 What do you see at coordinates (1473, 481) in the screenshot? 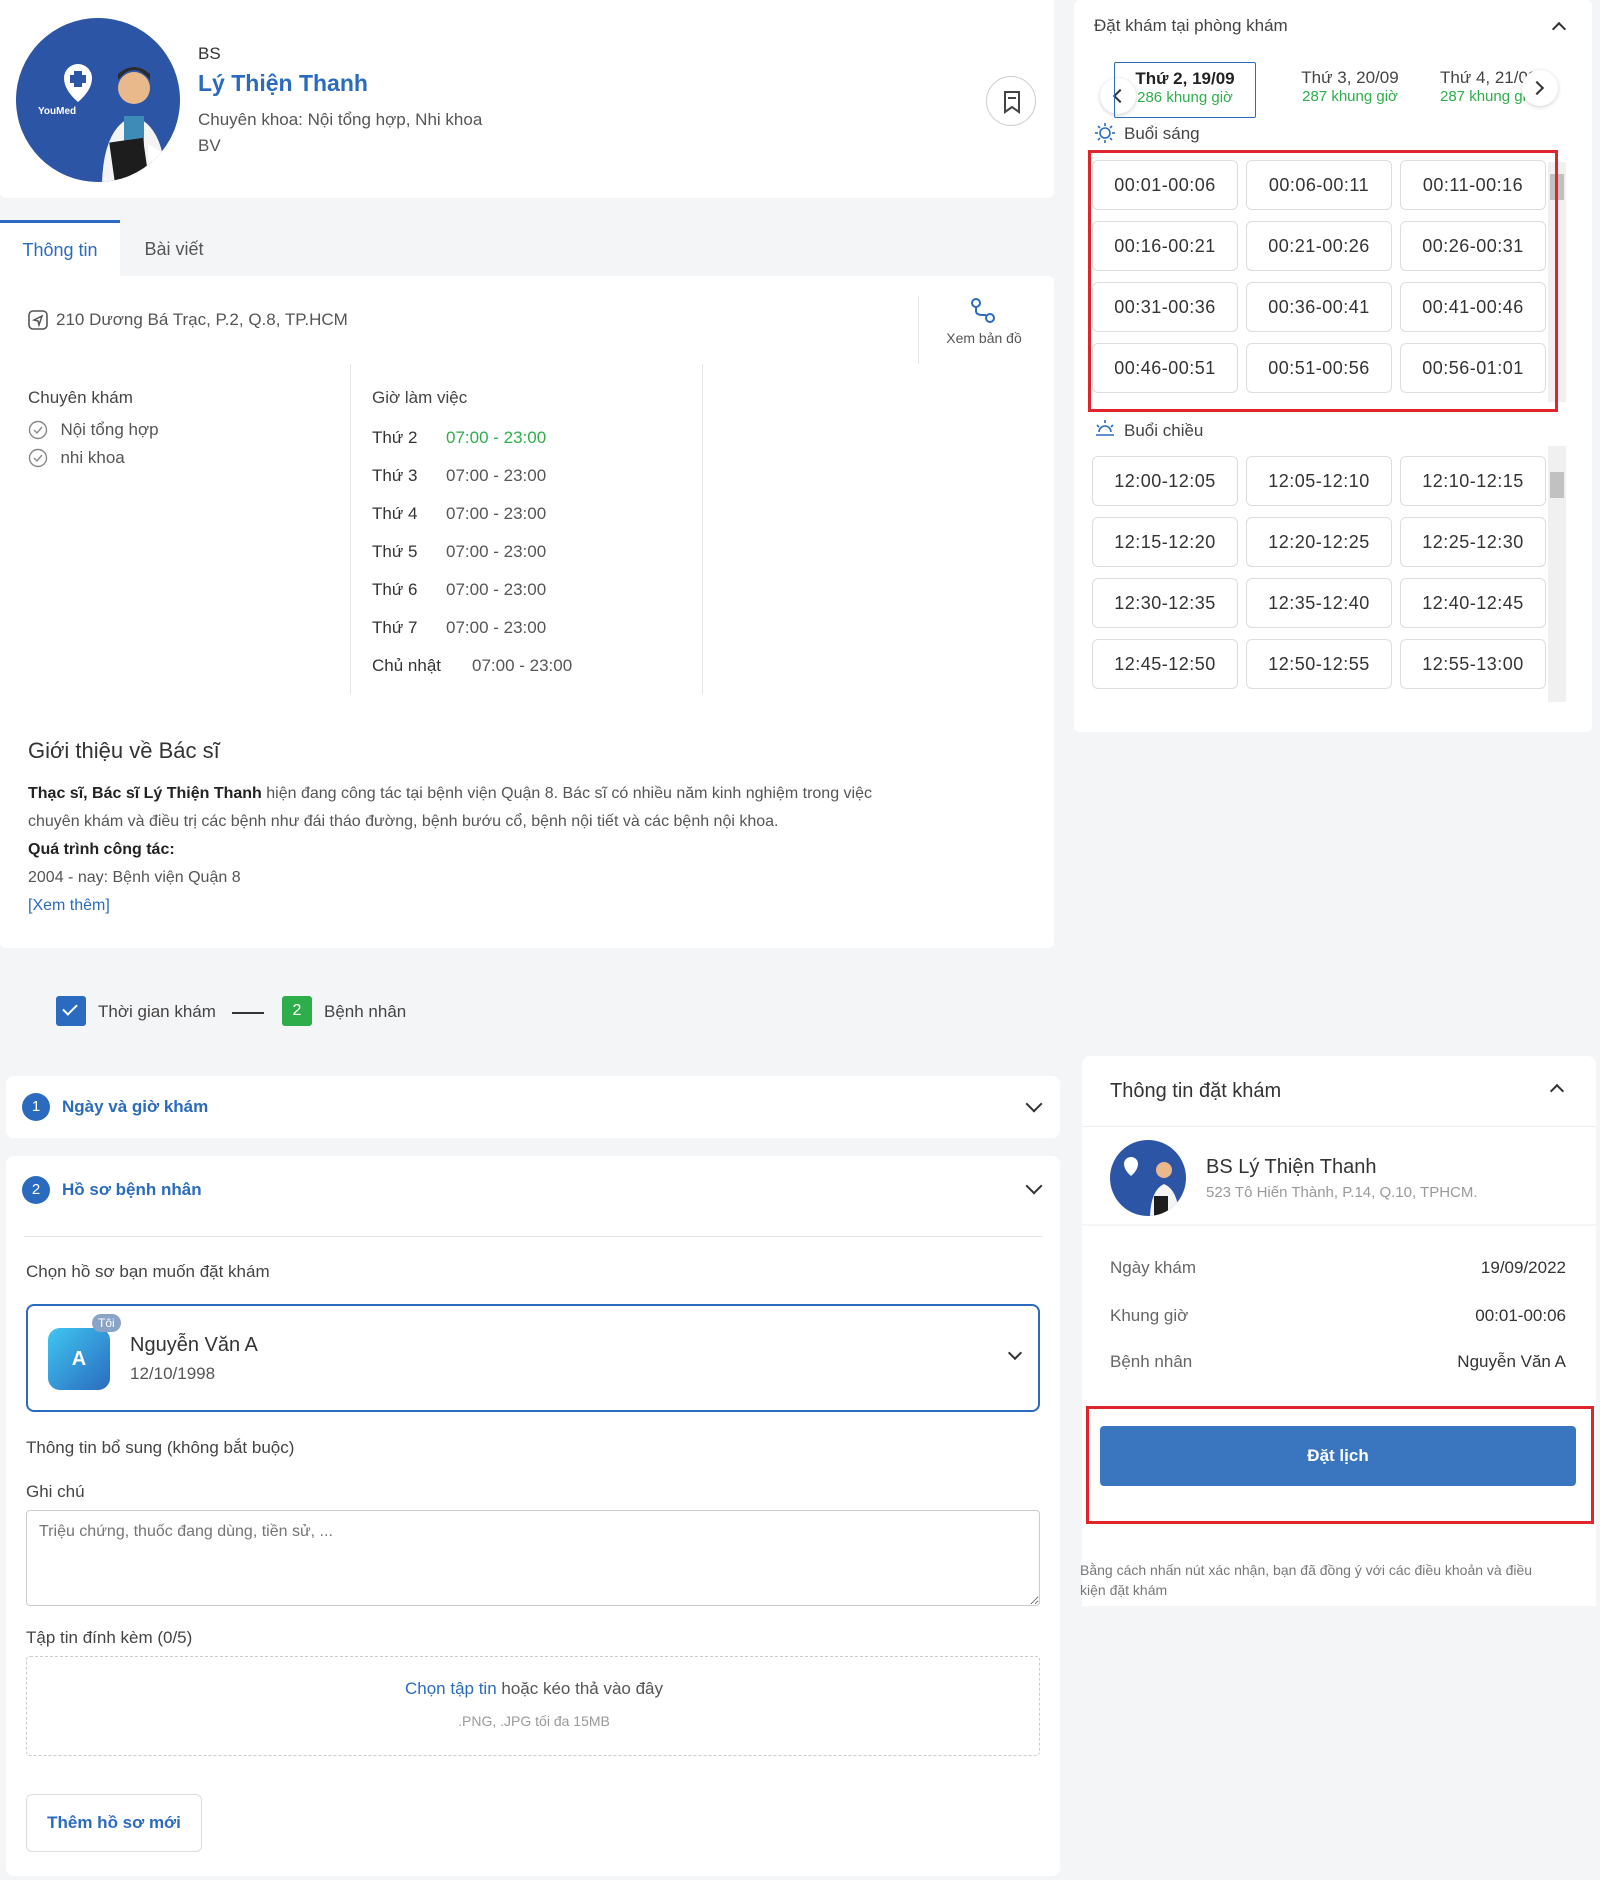
I see `time-slot: 12:10-12:15` at bounding box center [1473, 481].